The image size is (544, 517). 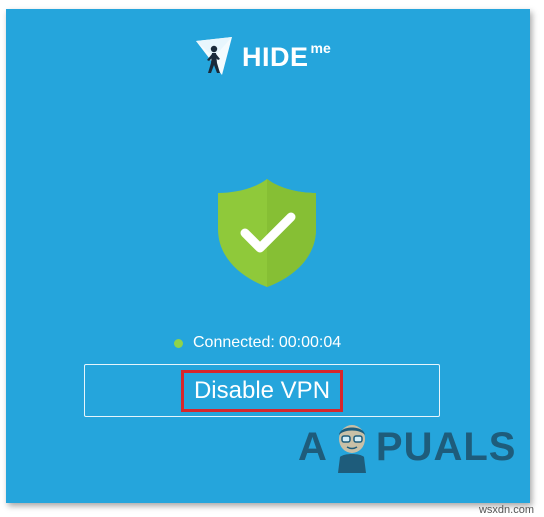 I want to click on connection-status: Connected: 00:00:04, so click(x=257, y=343).